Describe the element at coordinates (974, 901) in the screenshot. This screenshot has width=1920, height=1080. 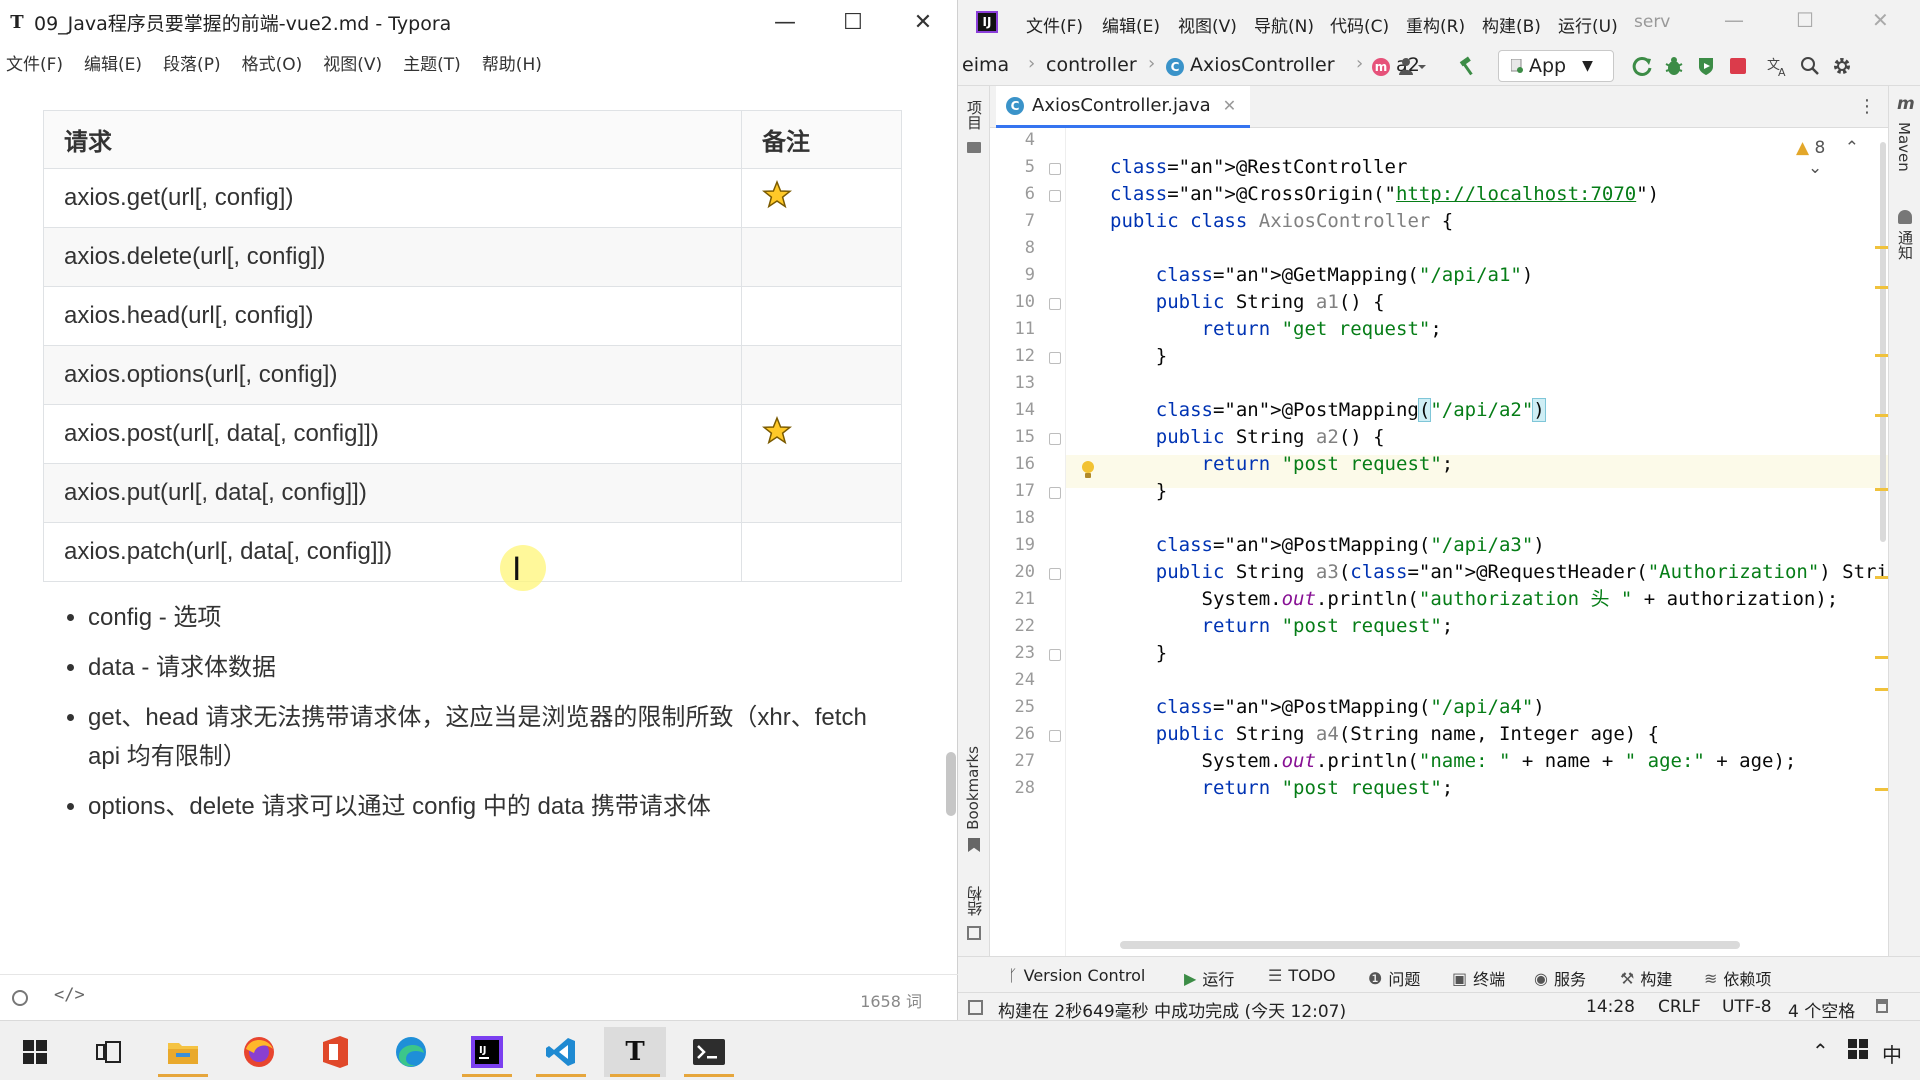
I see `tool-structure: 结构` at that location.